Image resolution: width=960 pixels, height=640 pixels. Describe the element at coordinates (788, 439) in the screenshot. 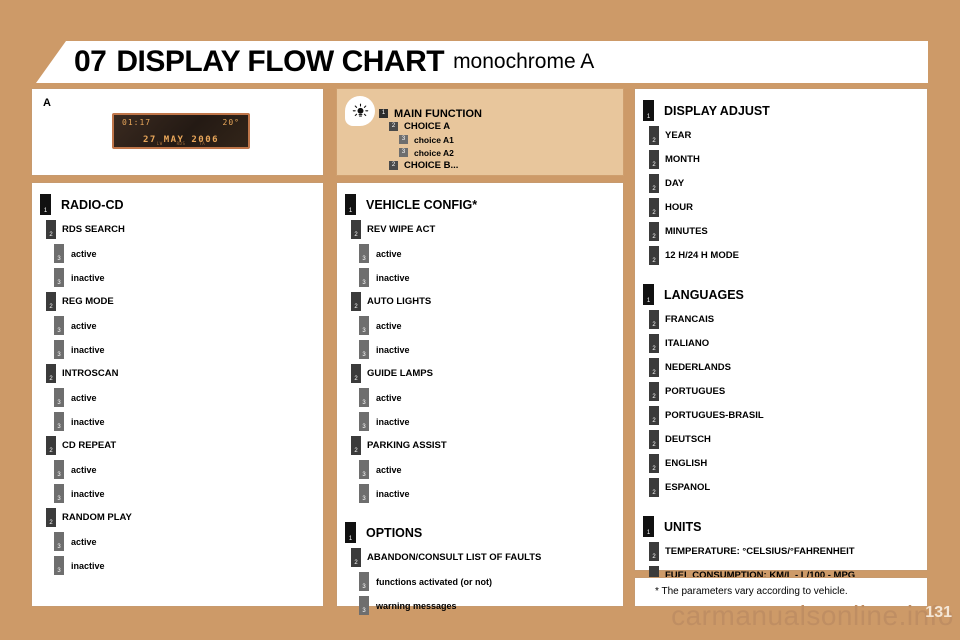

I see `tree-row: 2 DEUTSCH` at that location.